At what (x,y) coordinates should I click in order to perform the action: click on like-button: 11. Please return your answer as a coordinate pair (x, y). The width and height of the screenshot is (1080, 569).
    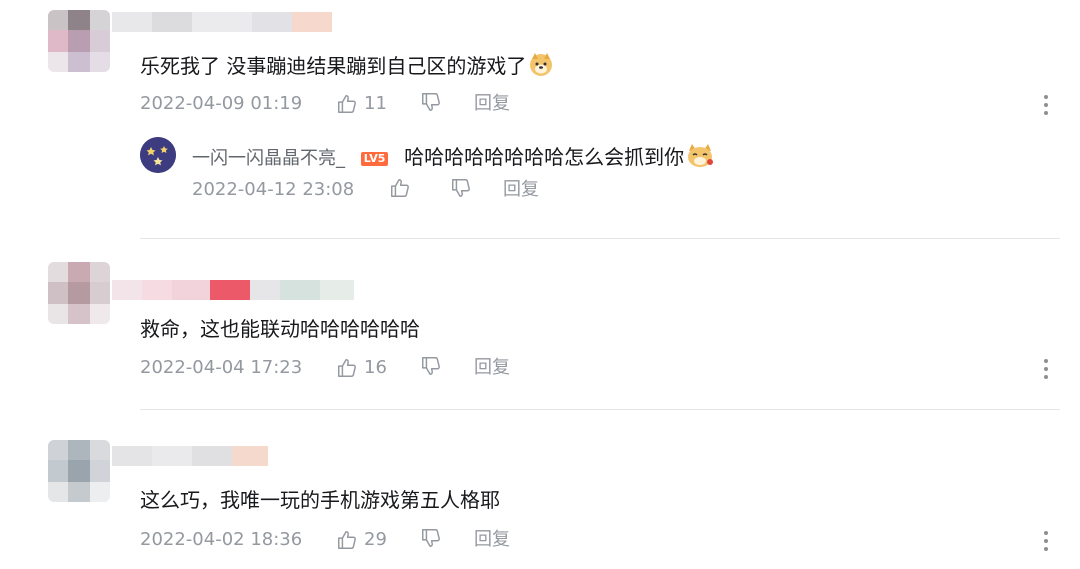
    Looking at the image, I should click on (361, 104).